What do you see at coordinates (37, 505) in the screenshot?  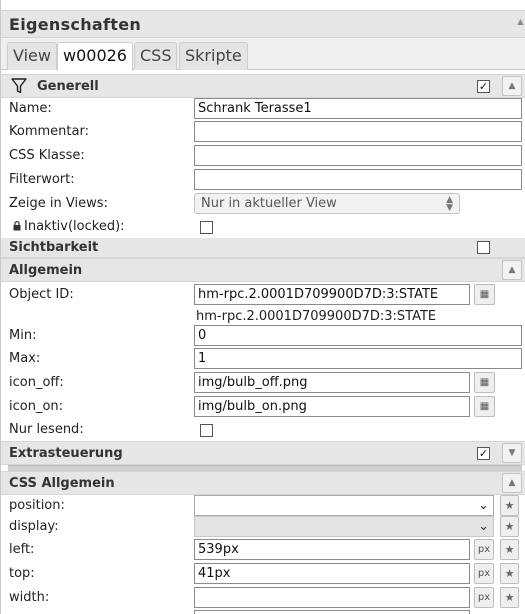 I see `position-label: position:` at bounding box center [37, 505].